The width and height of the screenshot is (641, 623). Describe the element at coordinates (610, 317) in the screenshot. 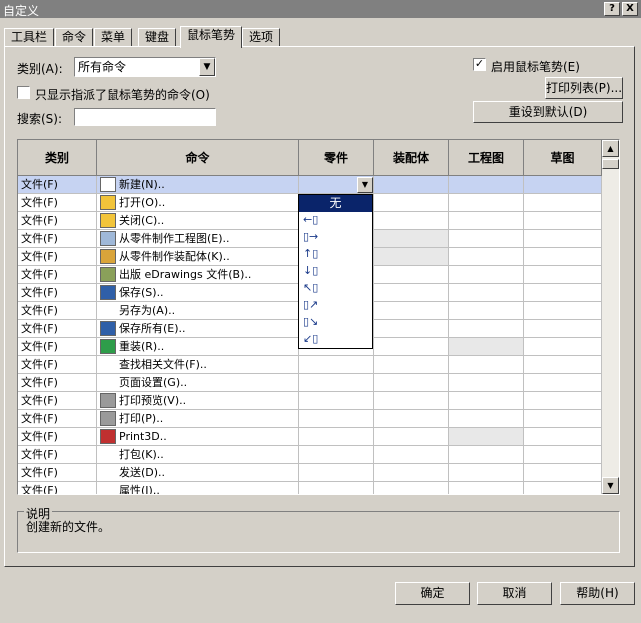

I see `vertical-scrollbar: ▲ ▼` at that location.